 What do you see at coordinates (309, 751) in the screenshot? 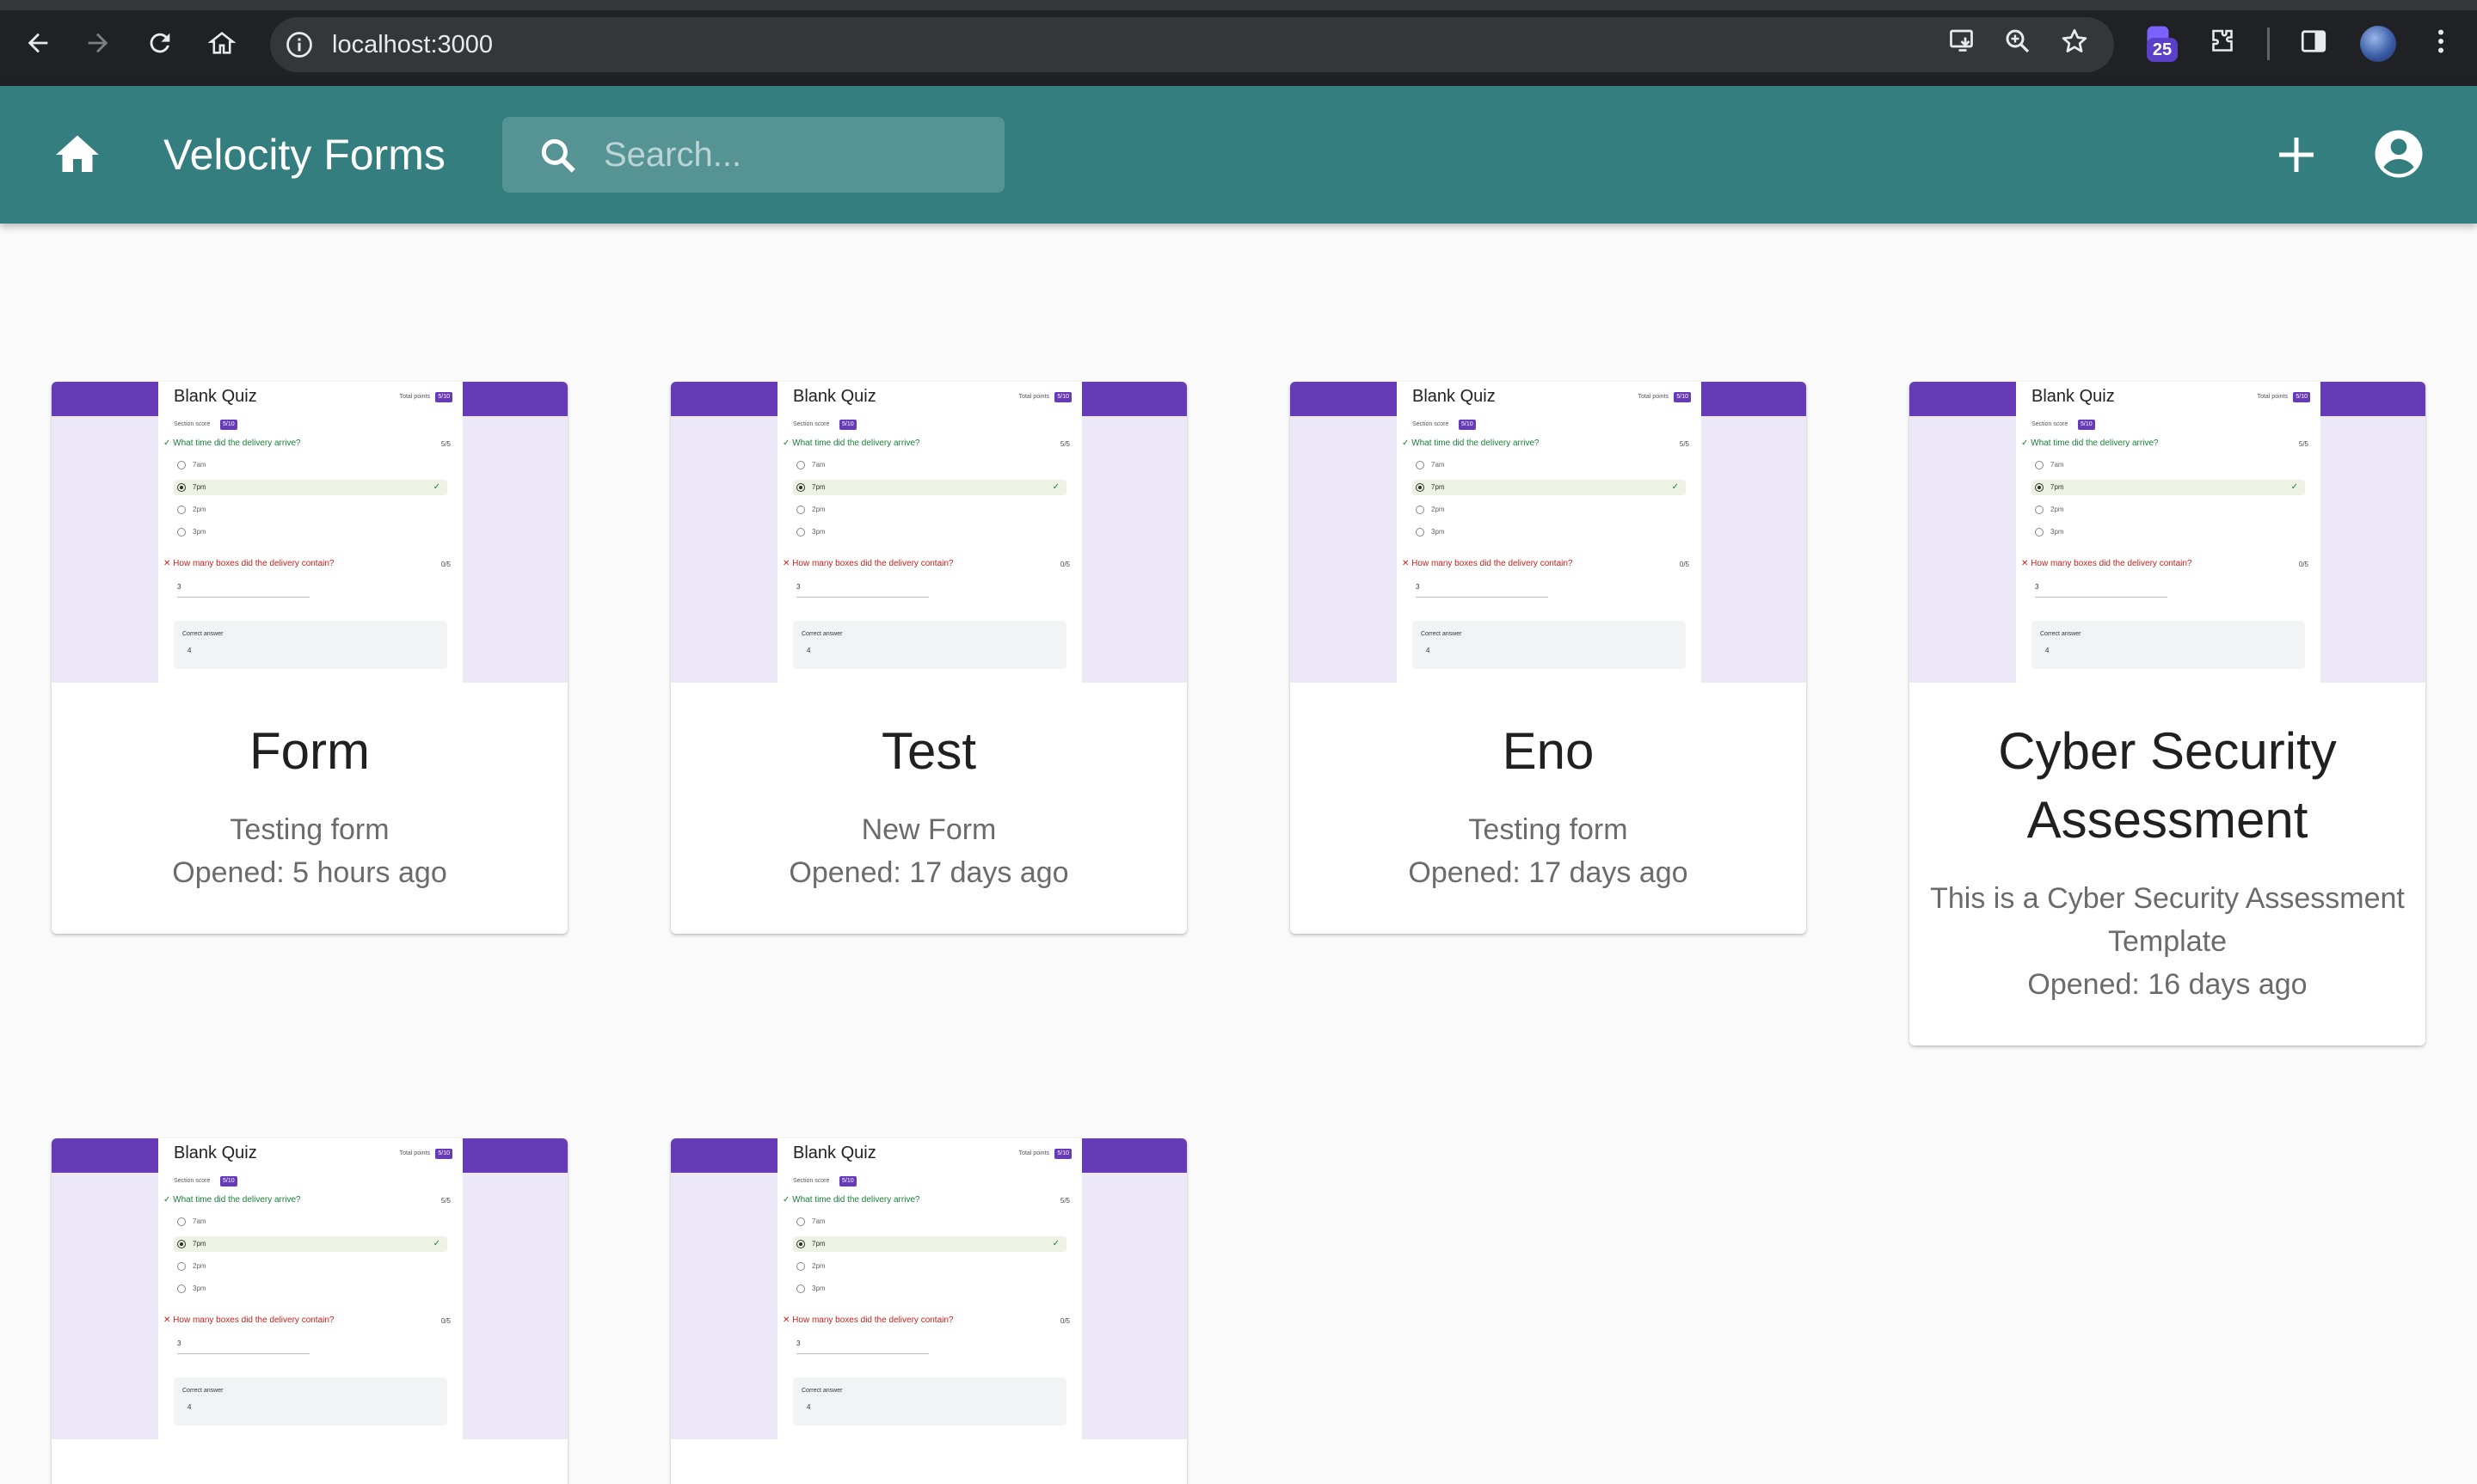
I see `form-title: Form` at bounding box center [309, 751].